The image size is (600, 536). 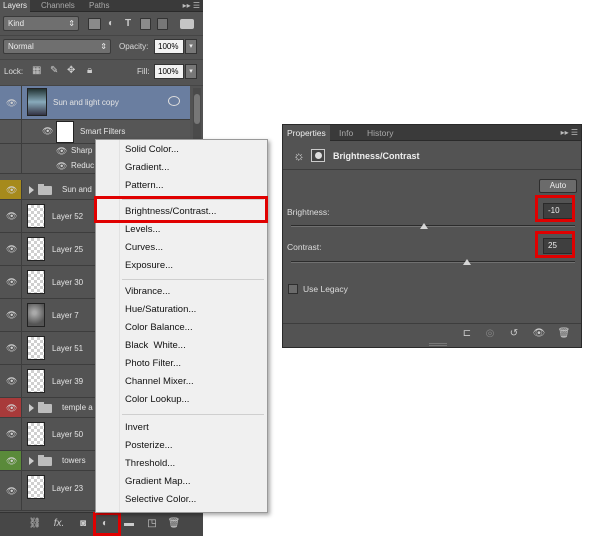 What do you see at coordinates (187, 24) in the screenshot?
I see `filter-toggle` at bounding box center [187, 24].